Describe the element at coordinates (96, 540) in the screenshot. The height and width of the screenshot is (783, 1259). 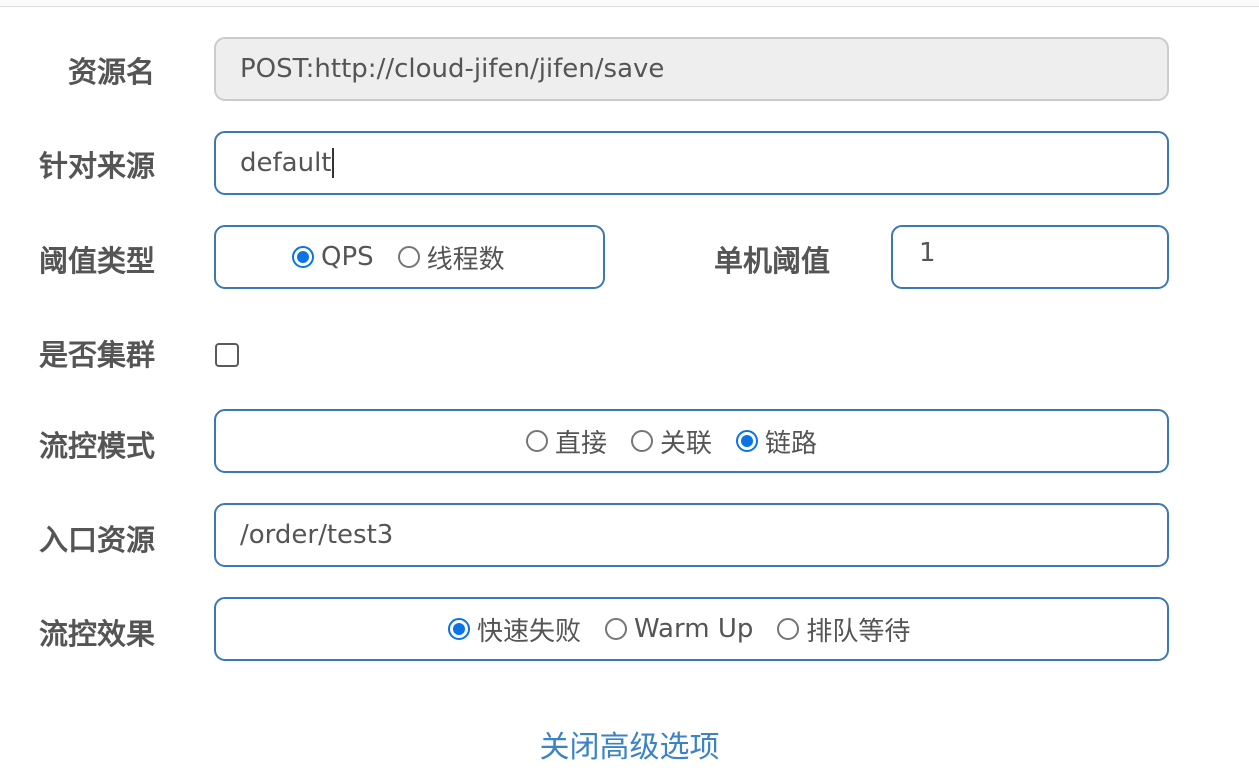
I see `ref-resource-label: 入口资源` at that location.